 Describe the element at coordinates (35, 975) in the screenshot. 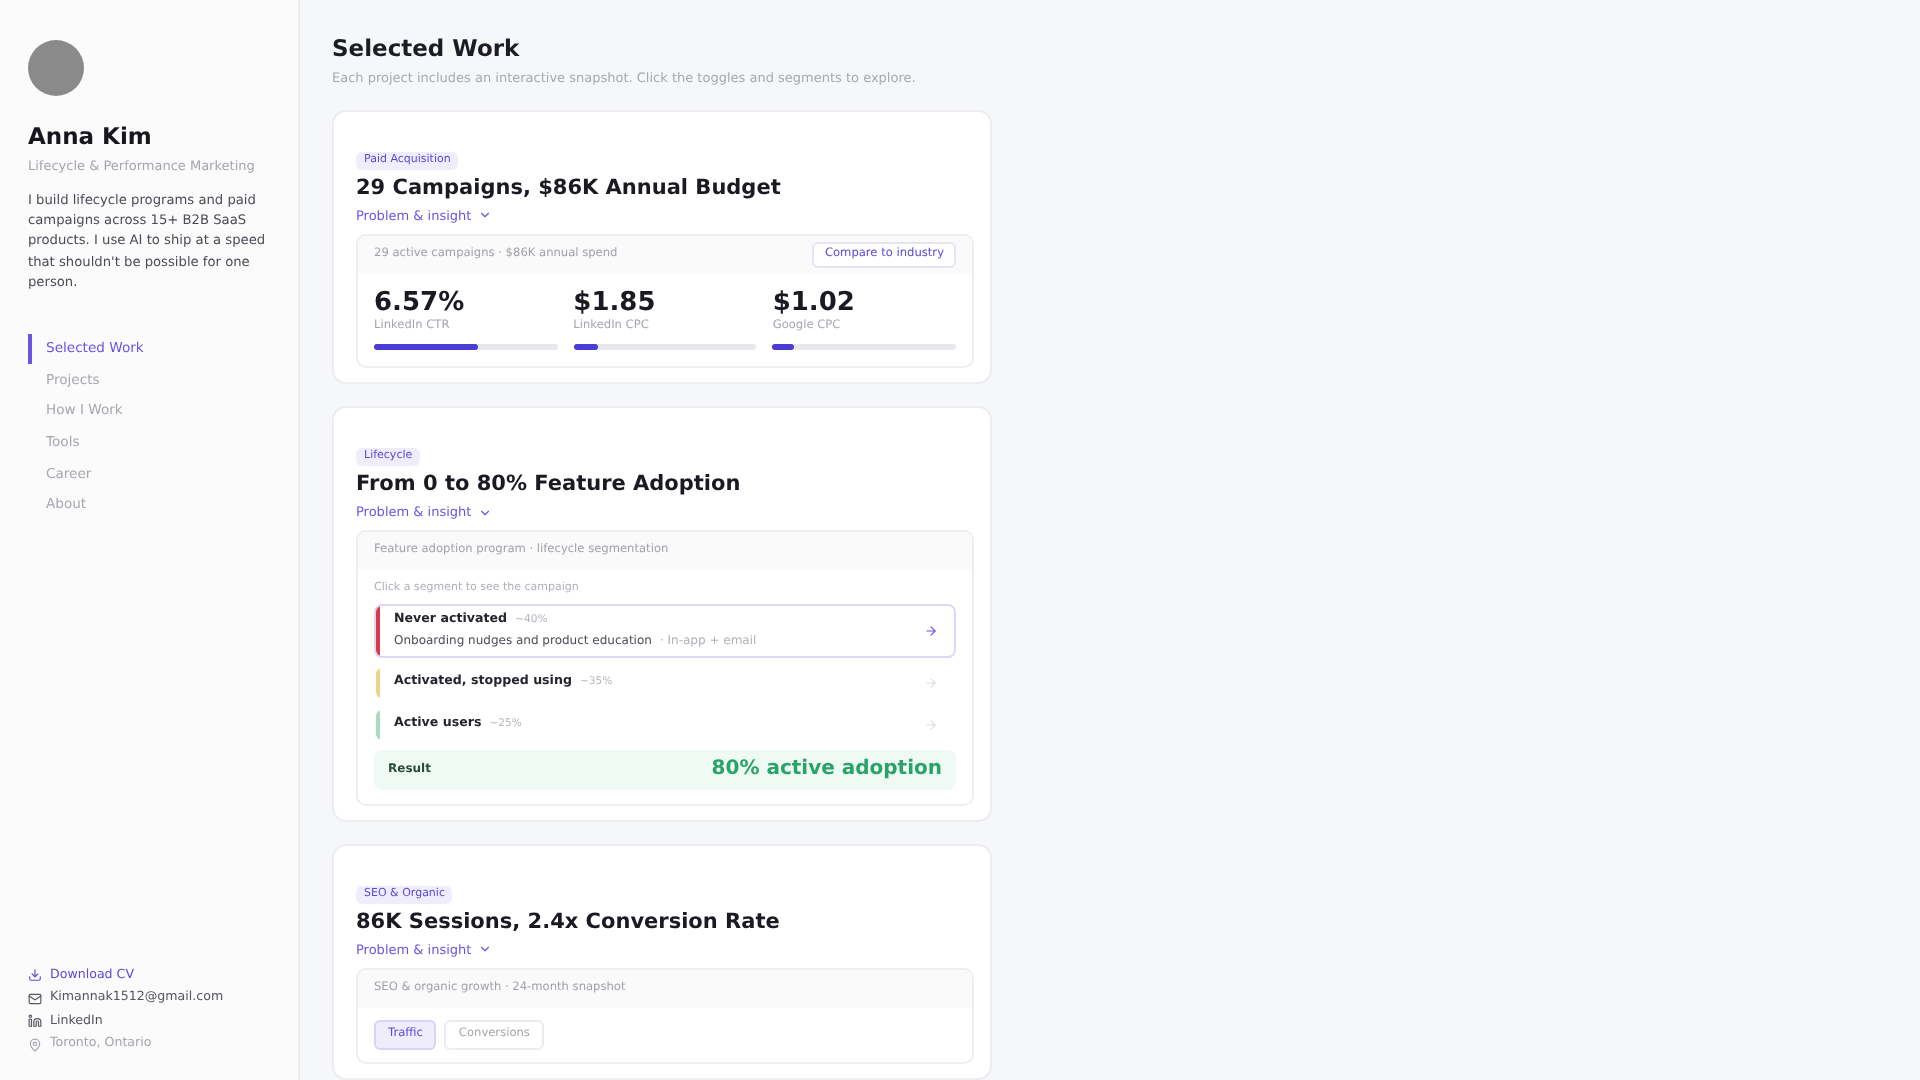

I see `download-icon` at that location.